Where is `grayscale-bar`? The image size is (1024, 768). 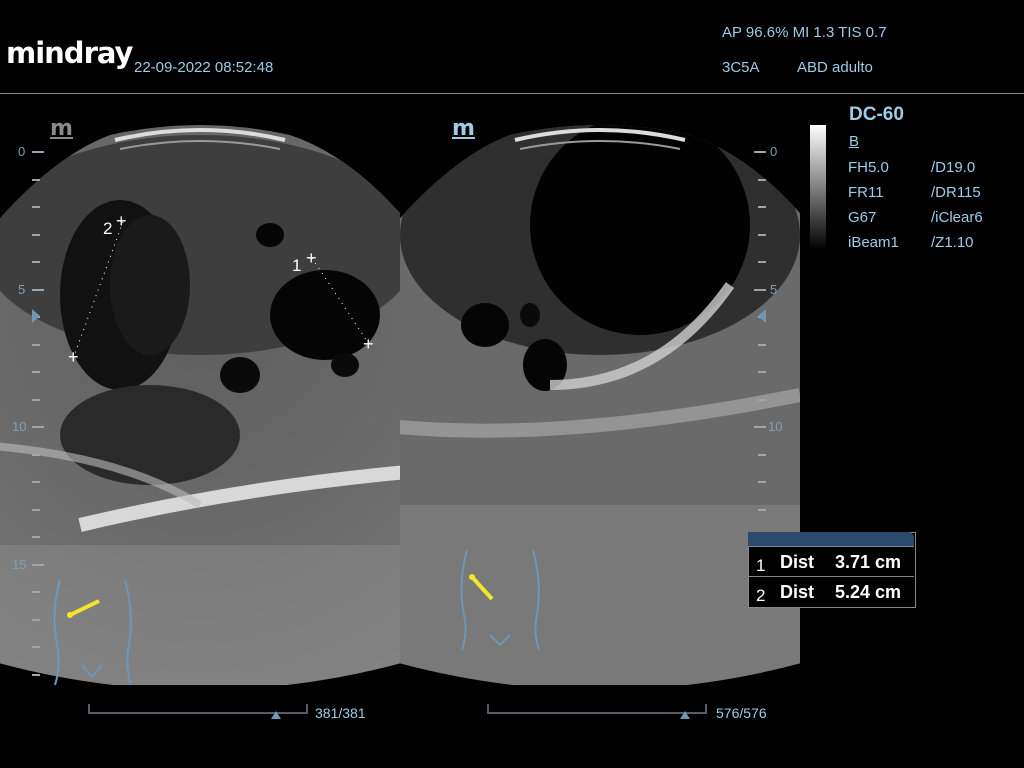
grayscale-bar is located at coordinates (818, 187).